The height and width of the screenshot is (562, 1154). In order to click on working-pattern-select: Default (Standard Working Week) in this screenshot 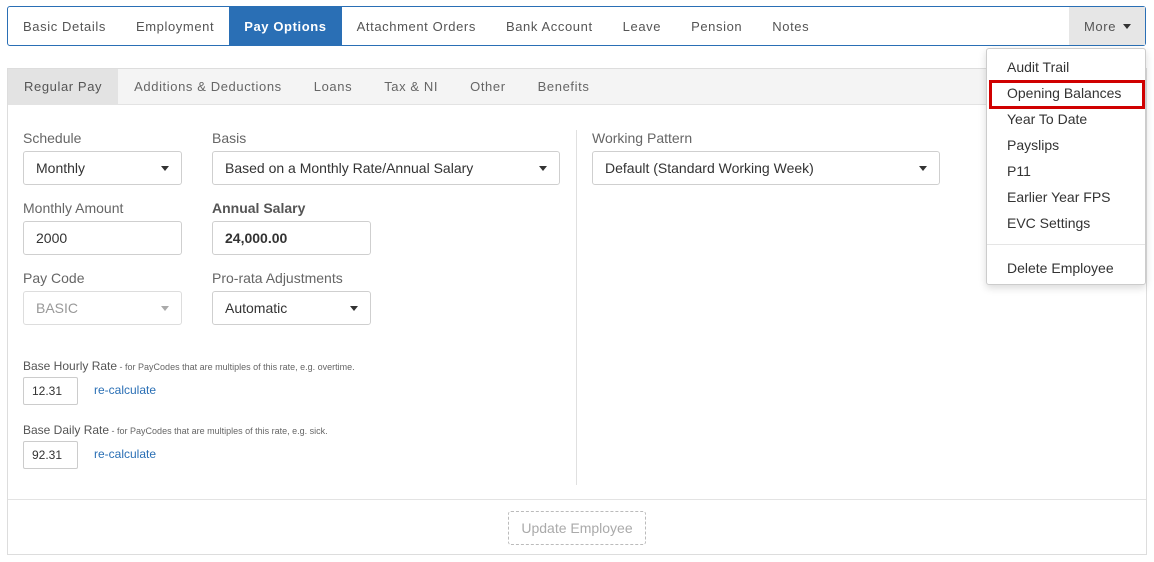, I will do `click(766, 168)`.